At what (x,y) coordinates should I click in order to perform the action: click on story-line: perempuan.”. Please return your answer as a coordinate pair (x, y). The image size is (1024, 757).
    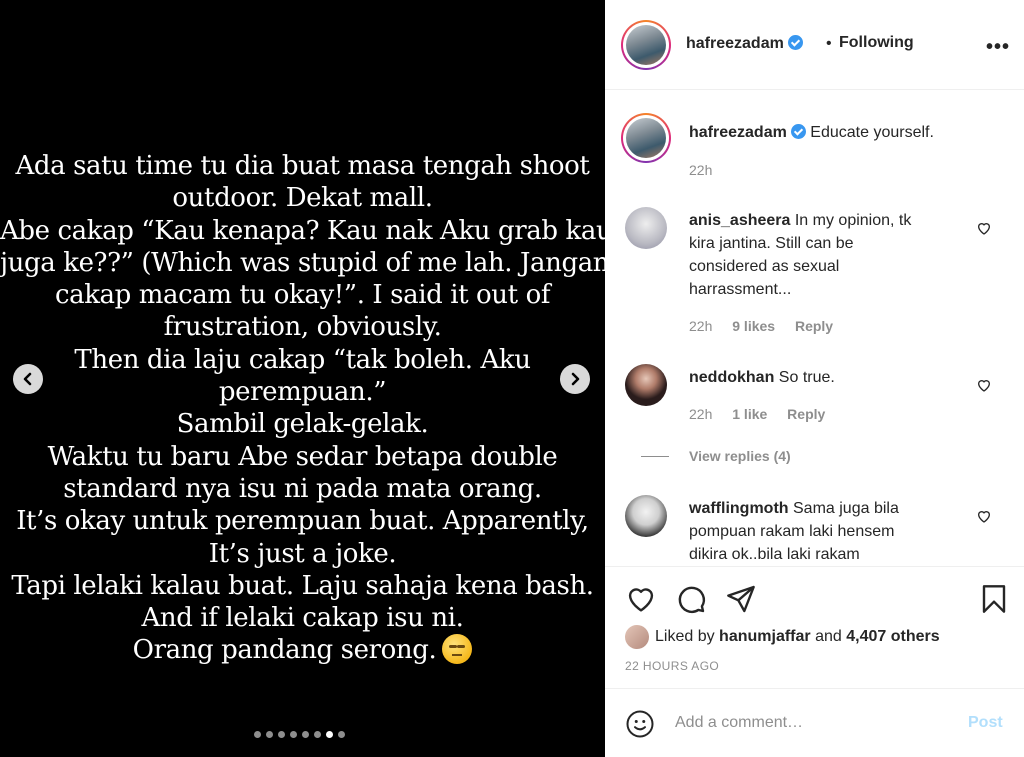
    Looking at the image, I should click on (302, 392).